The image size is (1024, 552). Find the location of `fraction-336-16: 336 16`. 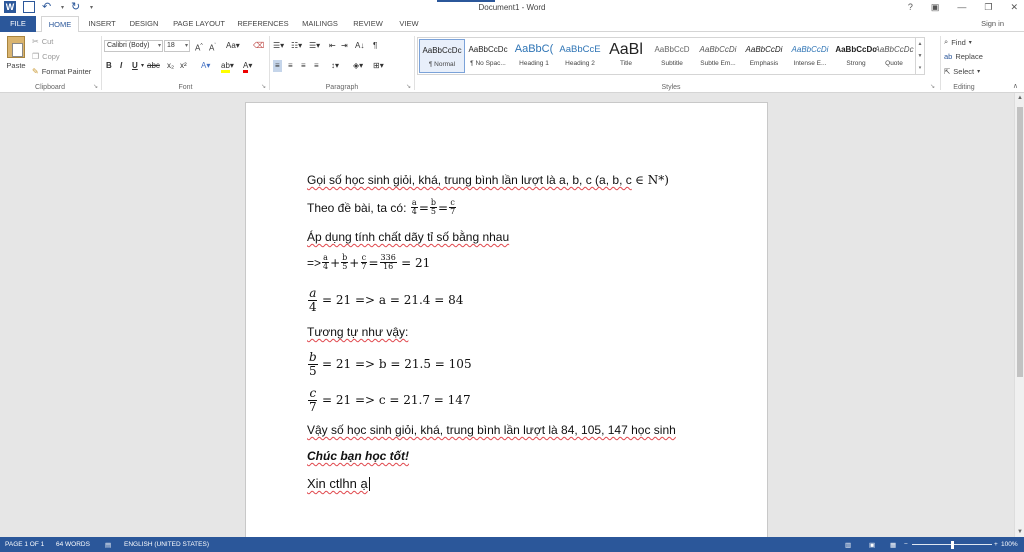

fraction-336-16: 336 16 is located at coordinates (388, 262).